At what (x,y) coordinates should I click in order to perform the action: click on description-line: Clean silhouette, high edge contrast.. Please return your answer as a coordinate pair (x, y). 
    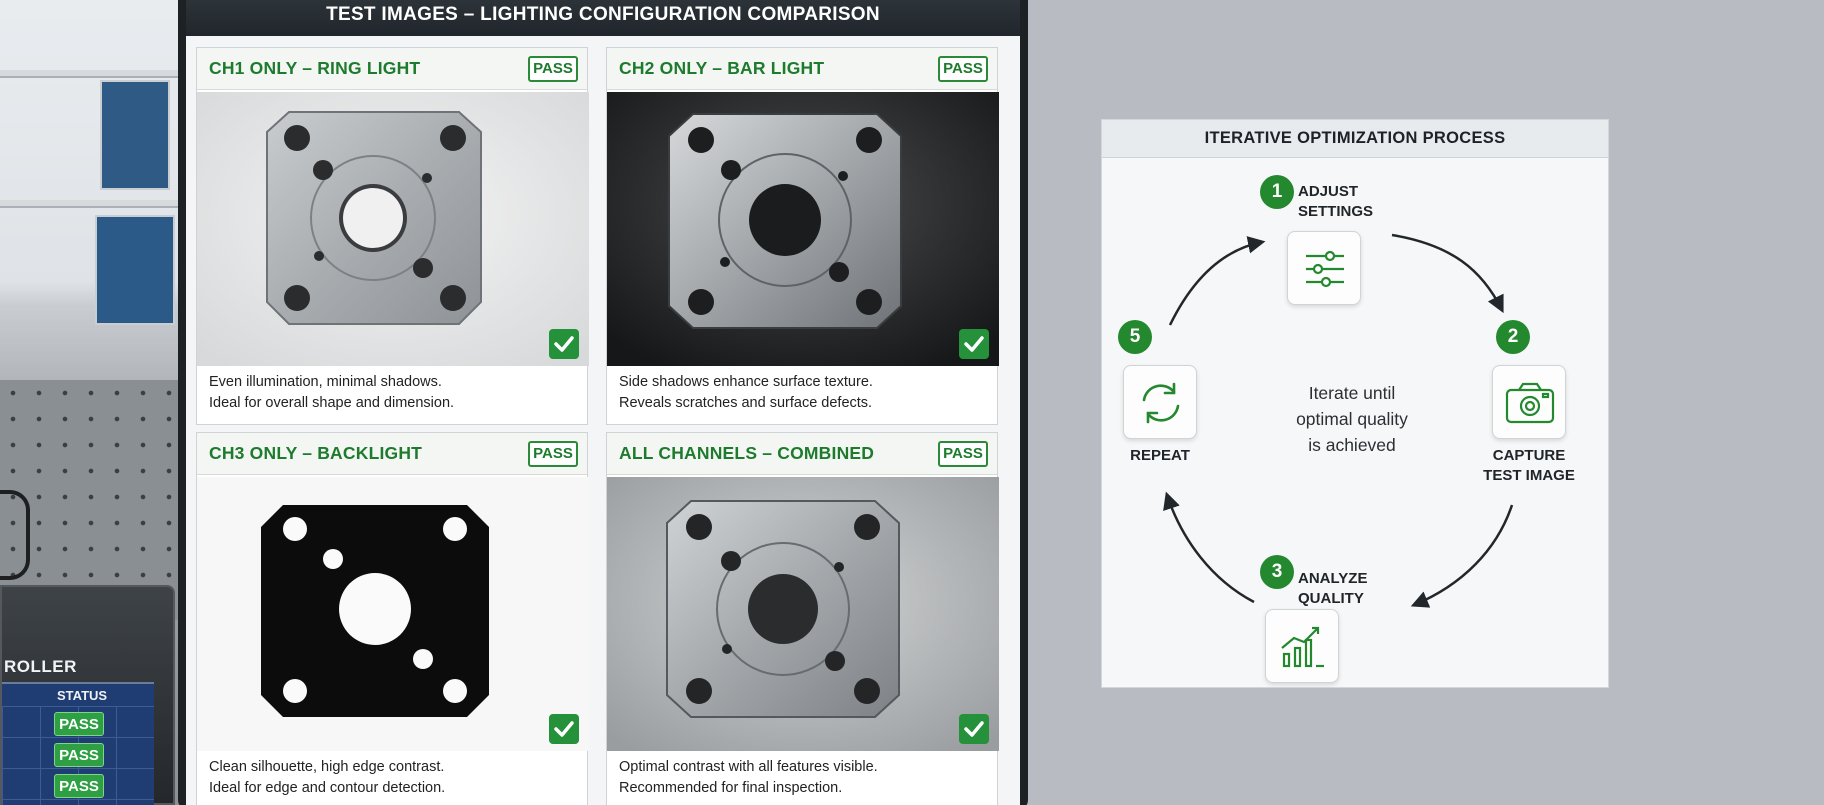
    Looking at the image, I should click on (327, 767).